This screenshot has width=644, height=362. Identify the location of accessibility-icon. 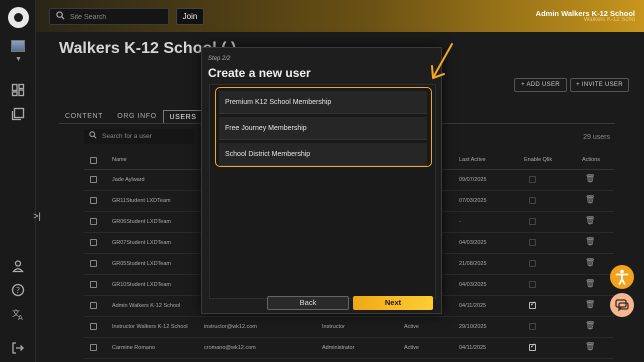
(622, 277).